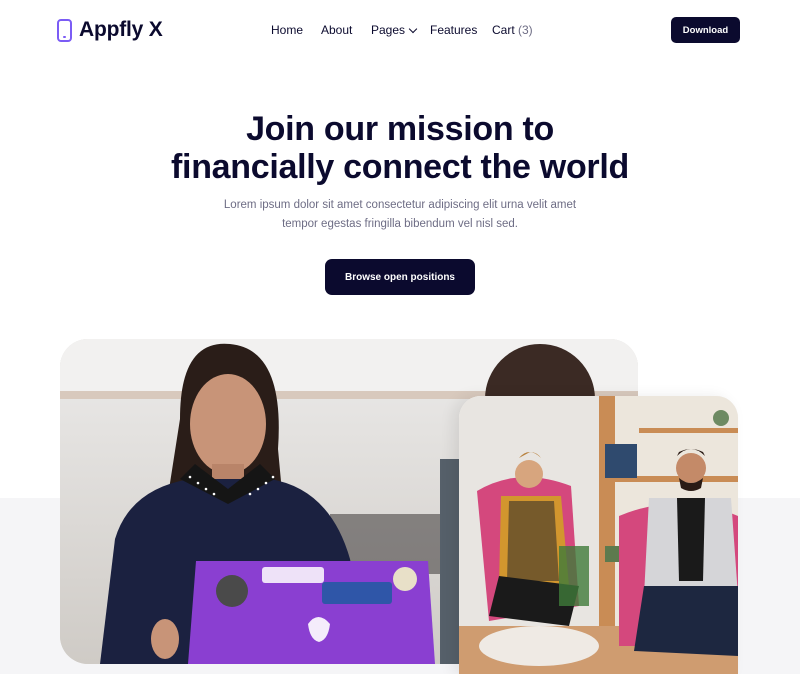 This screenshot has height=674, width=800. What do you see at coordinates (503, 30) in the screenshot?
I see `nav-cart-label: Cart` at bounding box center [503, 30].